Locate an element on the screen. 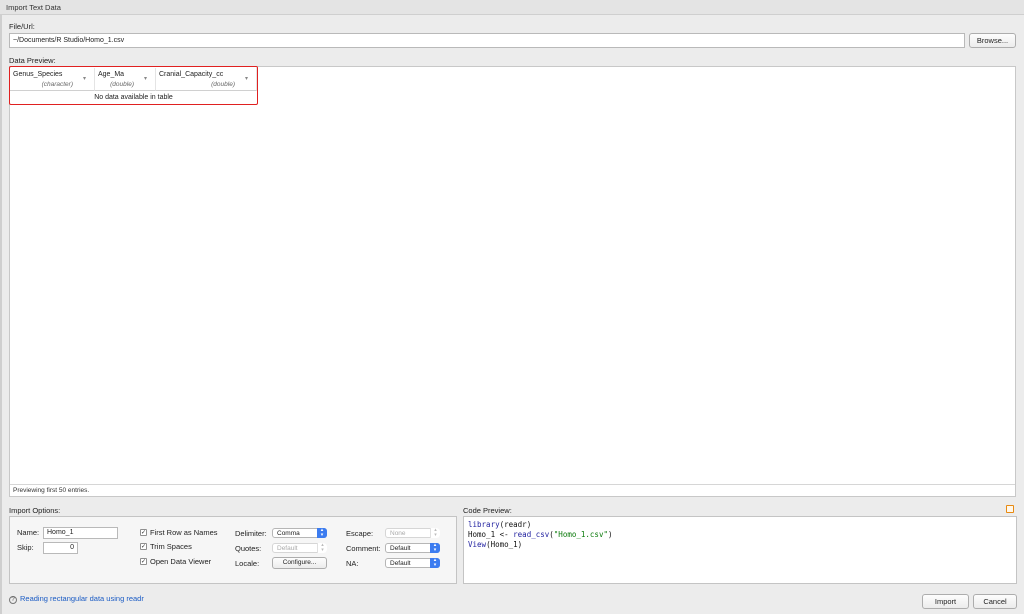 This screenshot has height=614, width=1024. readr-help-link: Reading rectangular data using readr is located at coordinates (82, 598).